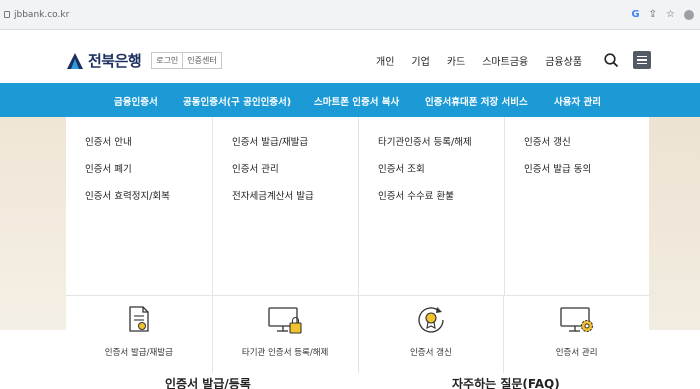 This screenshot has height=389, width=700. I want to click on browser-toolbar: G ⇪ ☆, so click(662, 15).